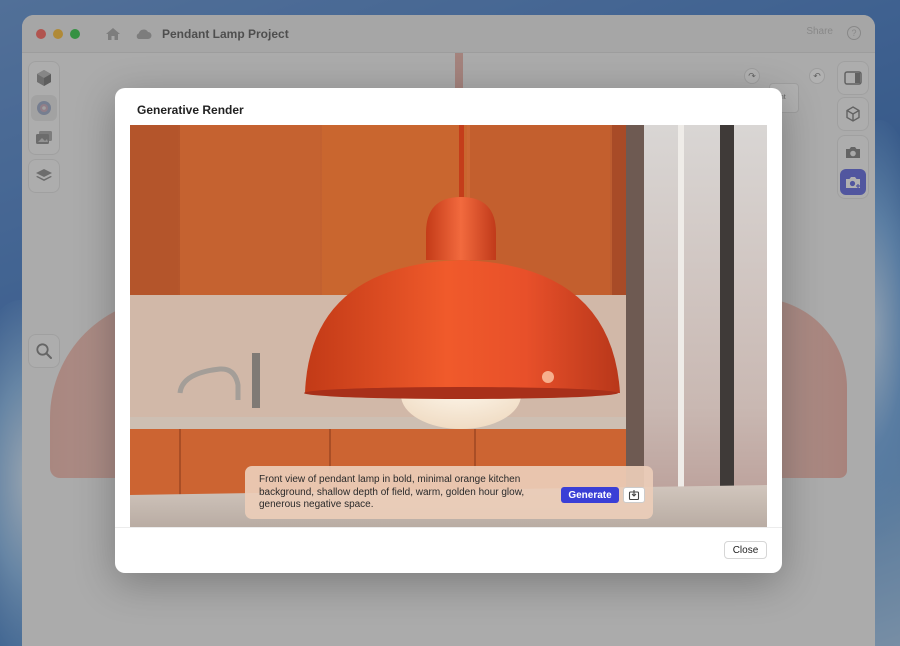 The image size is (900, 646). I want to click on dialog-title: Generative Render, so click(190, 110).